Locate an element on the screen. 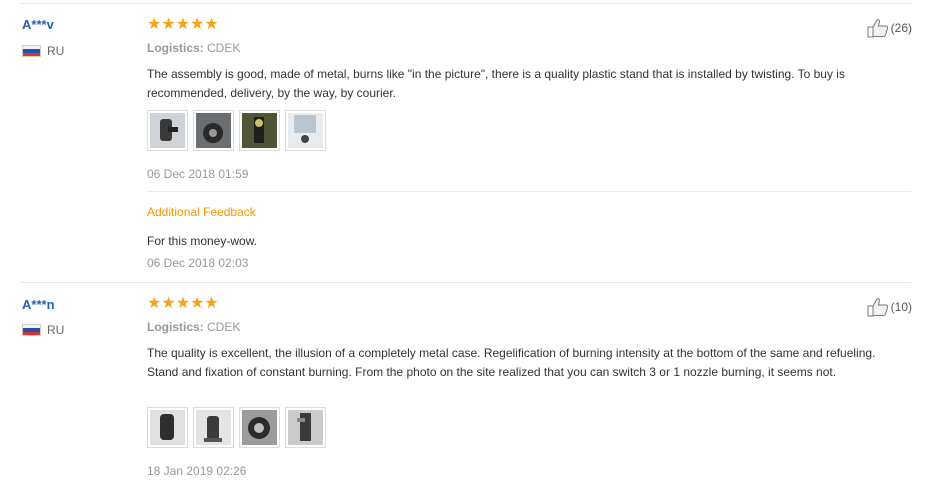  reviewer-name: A***n is located at coordinates (38, 304).